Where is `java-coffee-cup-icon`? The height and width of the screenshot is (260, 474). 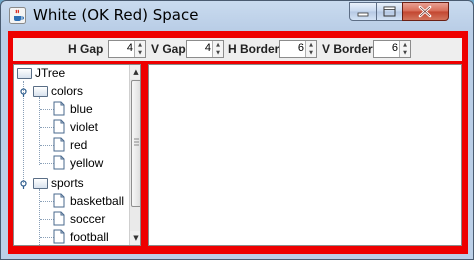 java-coffee-cup-icon is located at coordinates (17, 15).